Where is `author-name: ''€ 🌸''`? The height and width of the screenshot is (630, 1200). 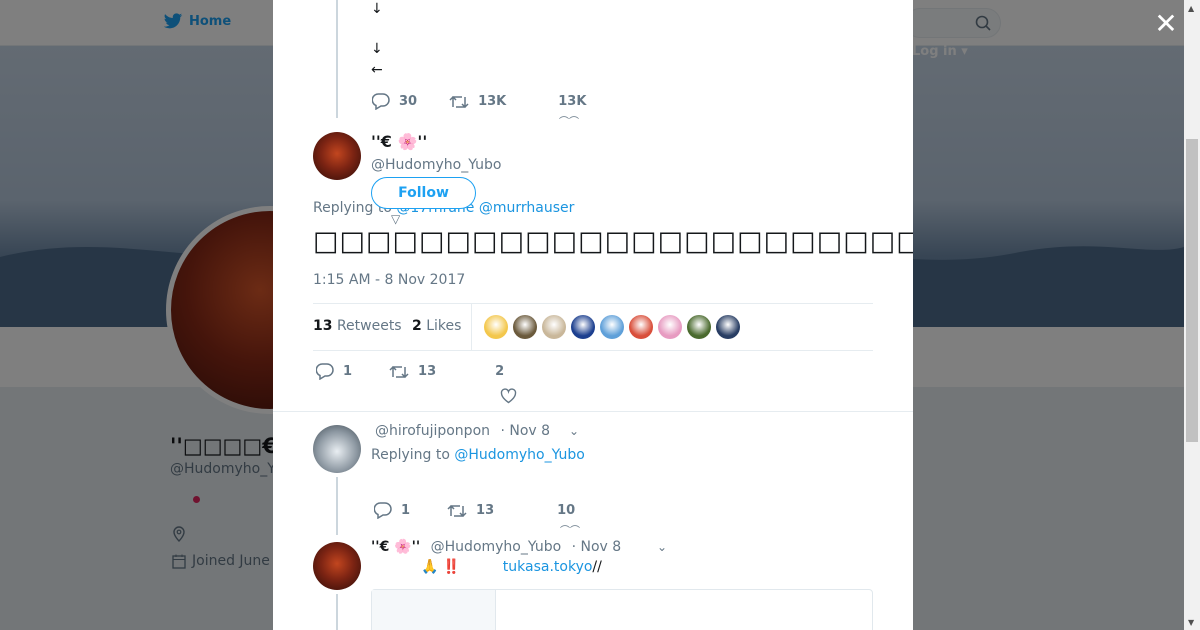
author-name: ''€ 🌸'' is located at coordinates (399, 141).